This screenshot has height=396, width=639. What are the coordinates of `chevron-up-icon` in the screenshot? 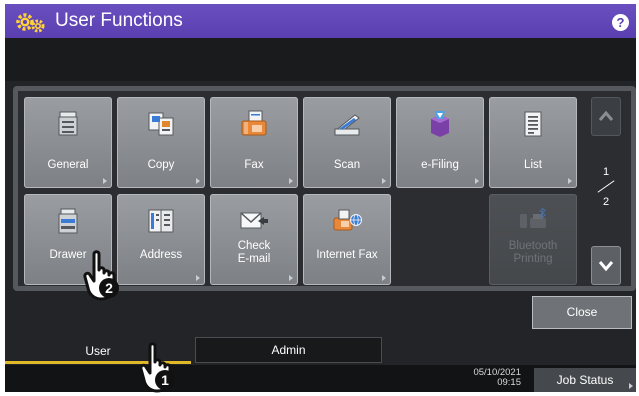 It's located at (606, 115).